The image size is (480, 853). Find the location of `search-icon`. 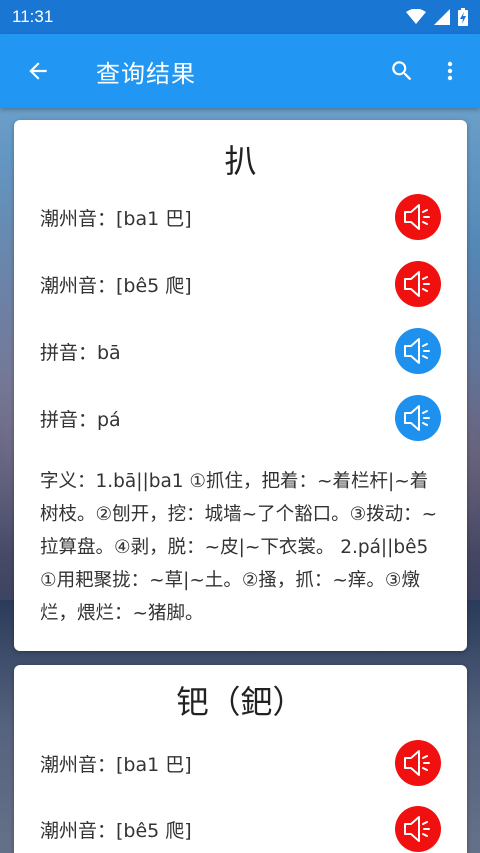

search-icon is located at coordinates (402, 71).